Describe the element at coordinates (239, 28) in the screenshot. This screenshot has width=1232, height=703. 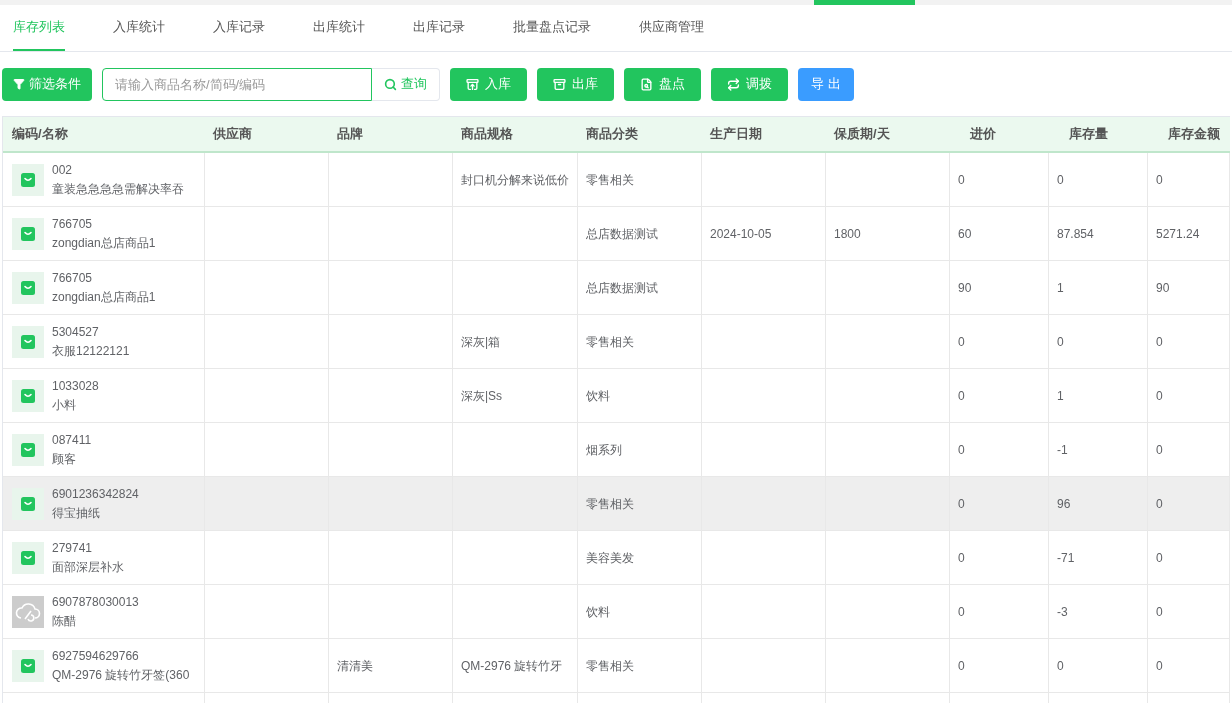
I see `tab: 入库记录` at that location.